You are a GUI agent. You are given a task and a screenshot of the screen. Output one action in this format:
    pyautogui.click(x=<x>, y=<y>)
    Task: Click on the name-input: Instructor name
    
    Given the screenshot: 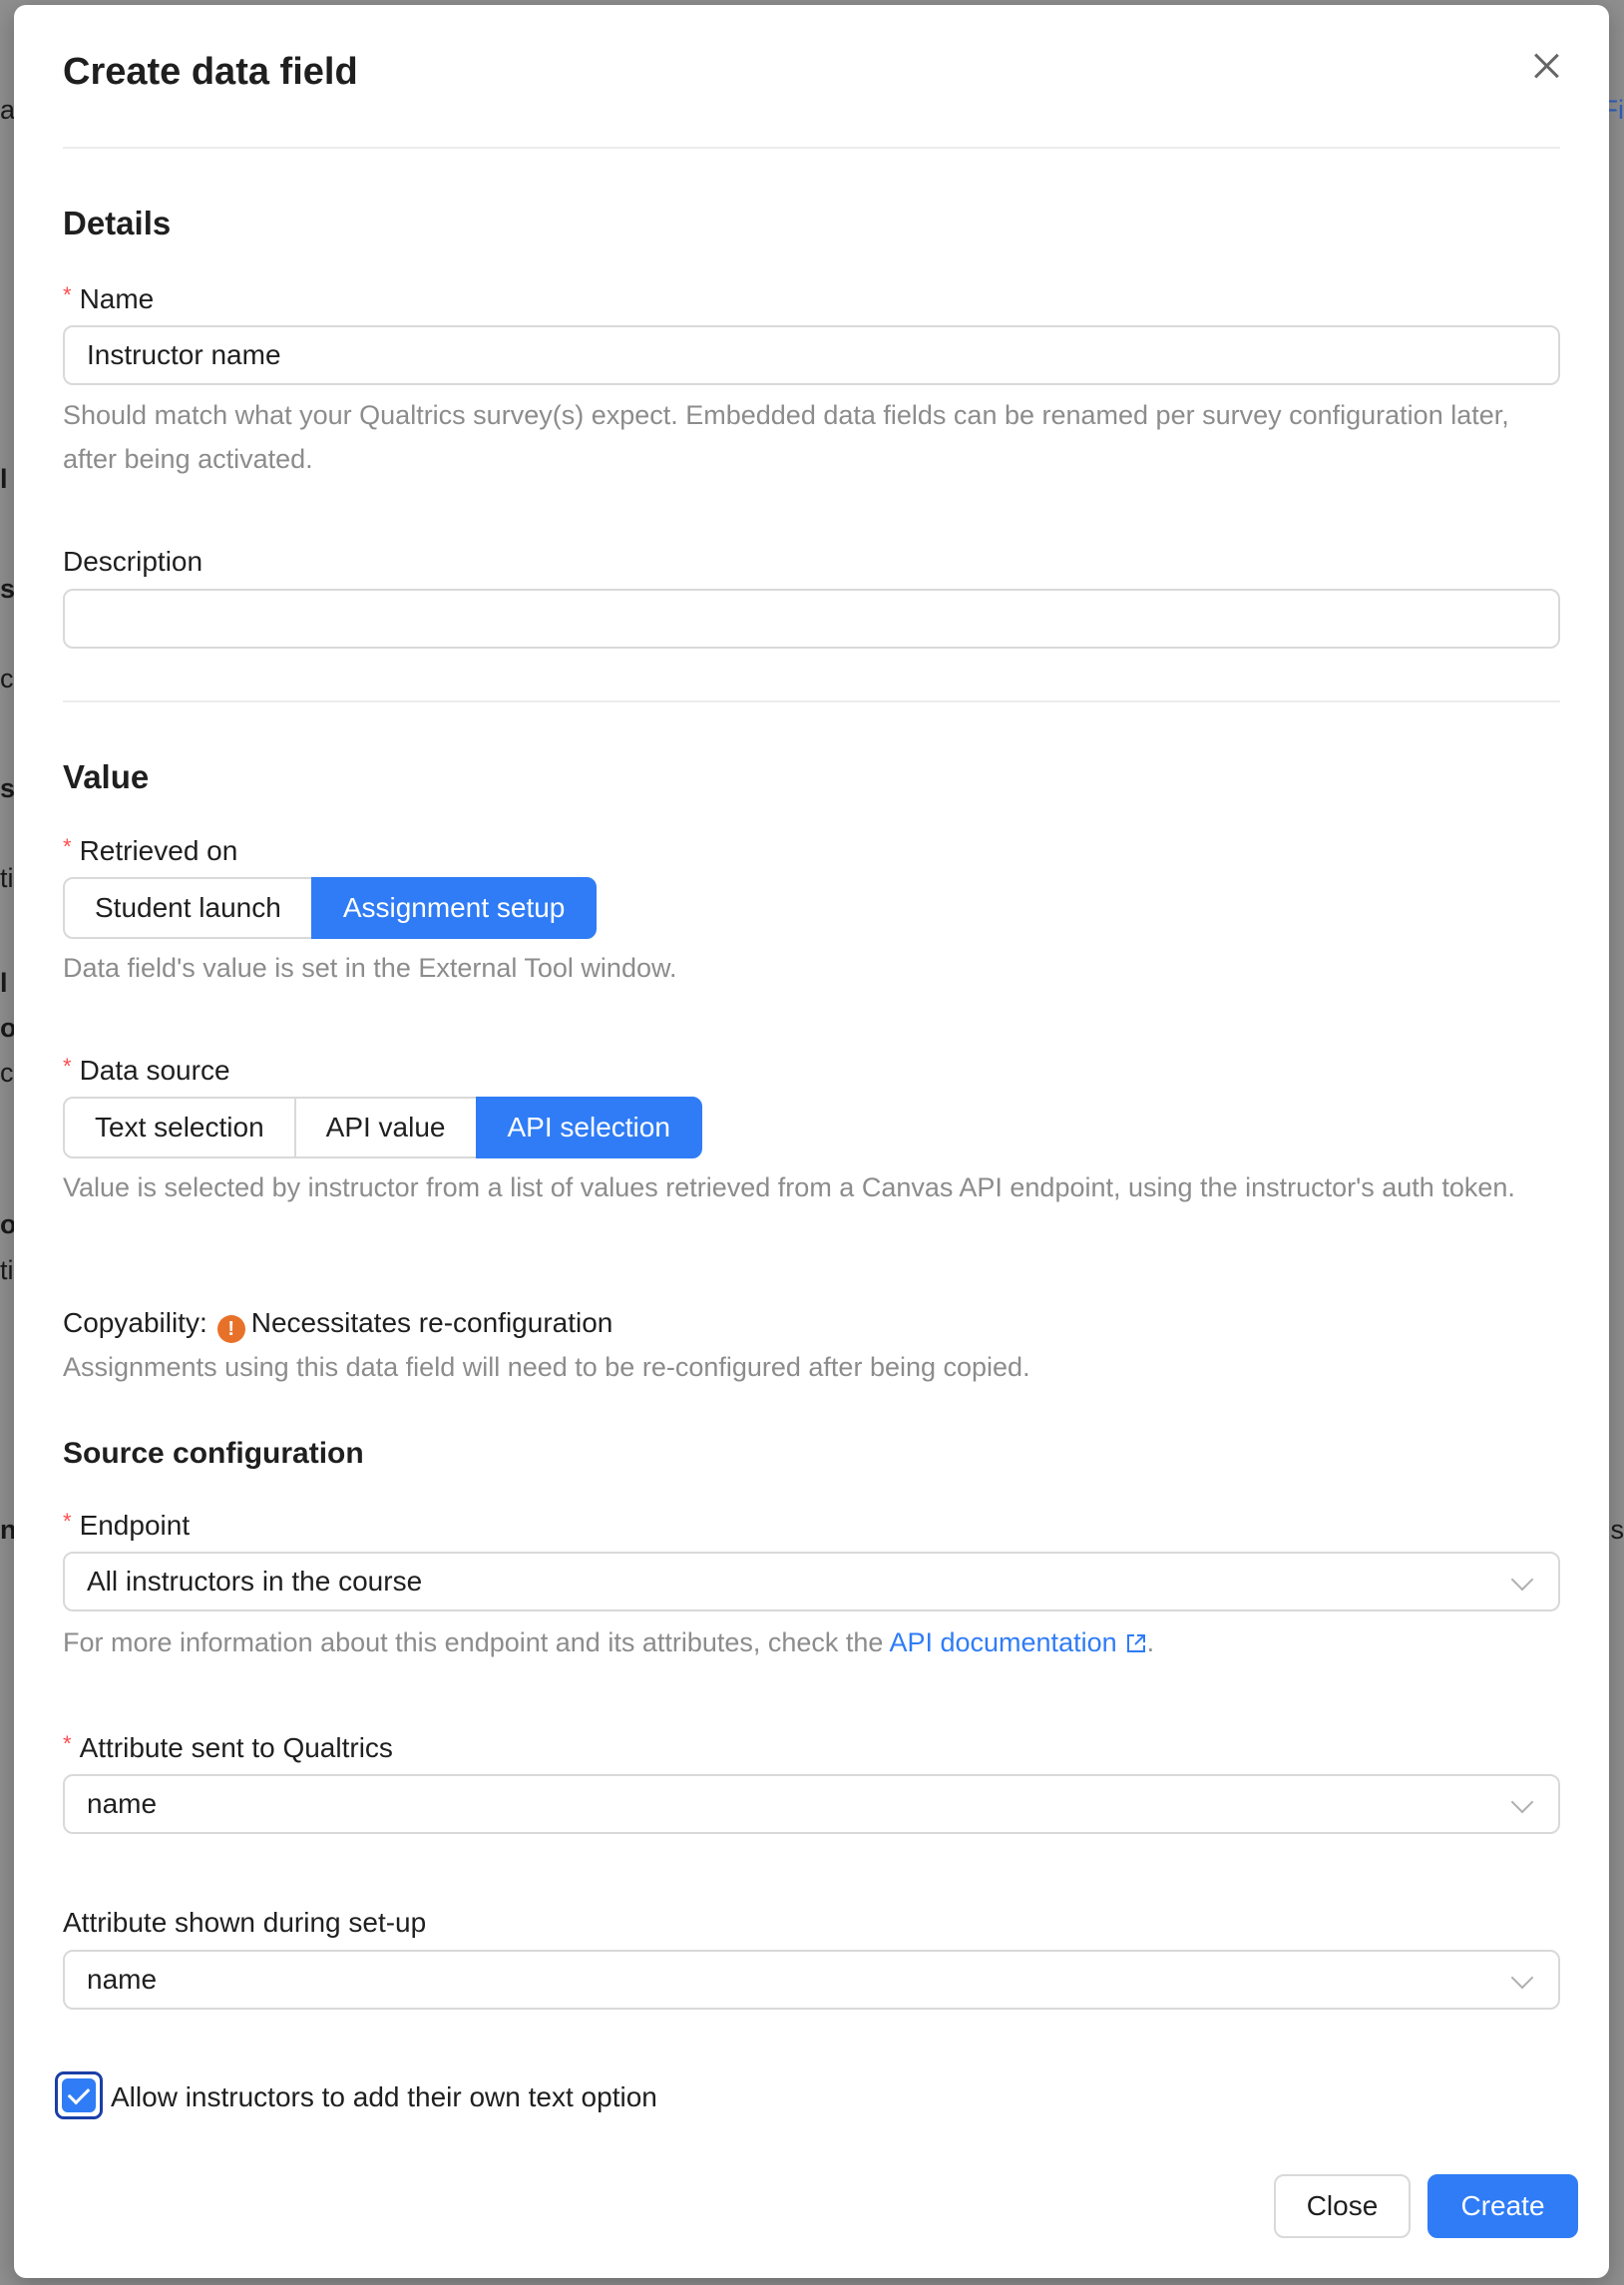 What is the action you would take?
    pyautogui.click(x=812, y=355)
    